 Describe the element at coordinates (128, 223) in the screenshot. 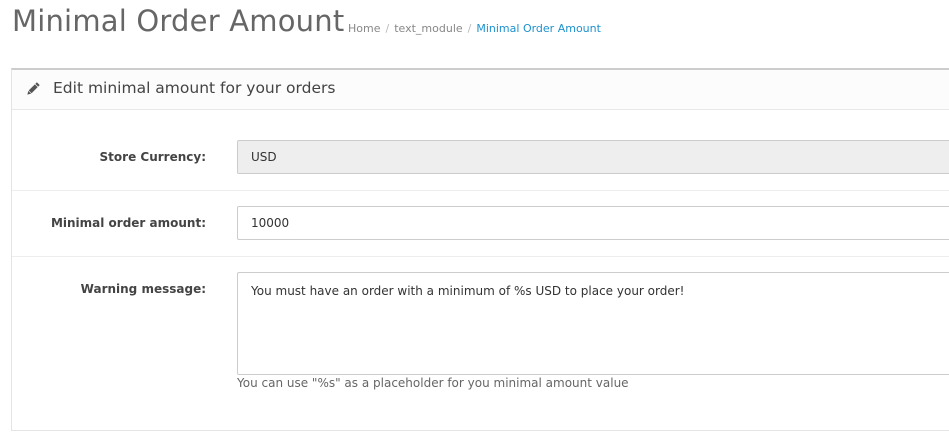

I see `minimal-order-amount-label: Minimal order amount:` at that location.